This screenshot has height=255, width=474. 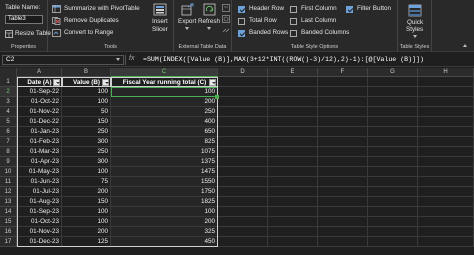 I want to click on row-header: 6, so click(x=8, y=132).